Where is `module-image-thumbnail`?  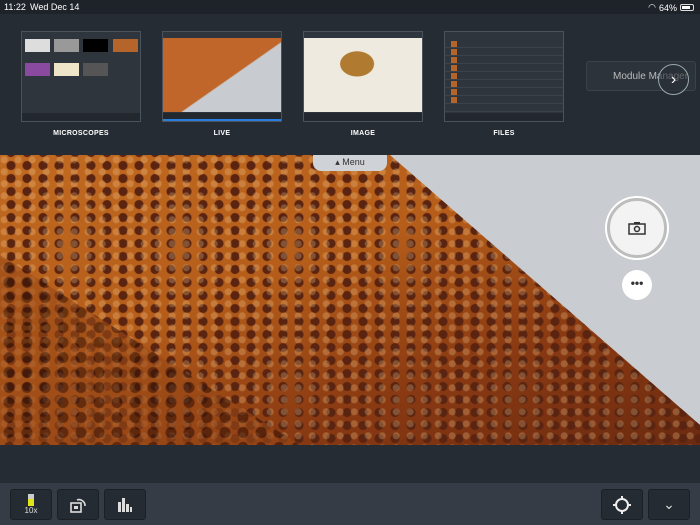 module-image-thumbnail is located at coordinates (363, 76).